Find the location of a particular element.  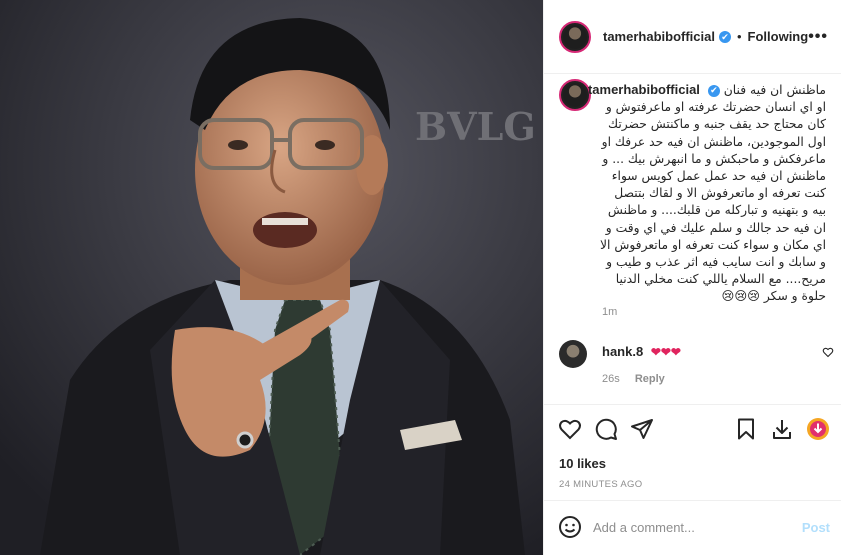

comment-bubble-icon is located at coordinates (606, 429).